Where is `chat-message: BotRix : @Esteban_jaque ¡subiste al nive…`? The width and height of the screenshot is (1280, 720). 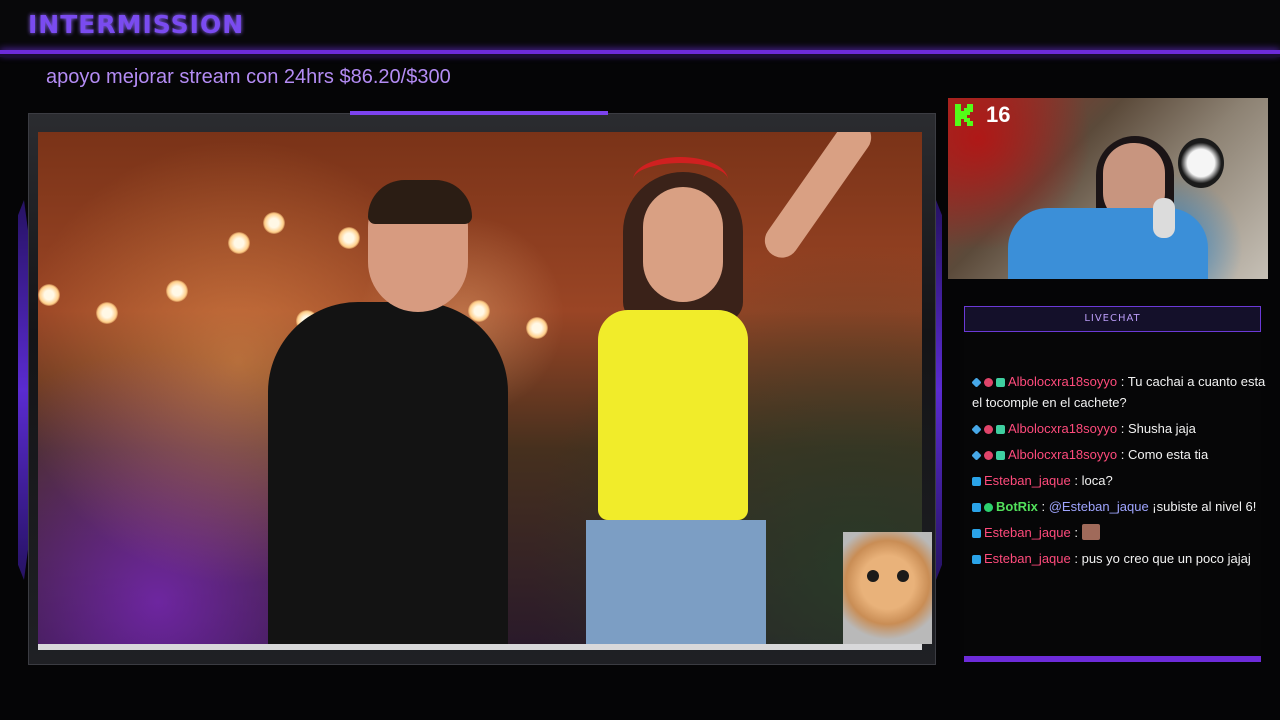 chat-message: BotRix : @Esteban_jaque ¡subiste al nive… is located at coordinates (1125, 506).